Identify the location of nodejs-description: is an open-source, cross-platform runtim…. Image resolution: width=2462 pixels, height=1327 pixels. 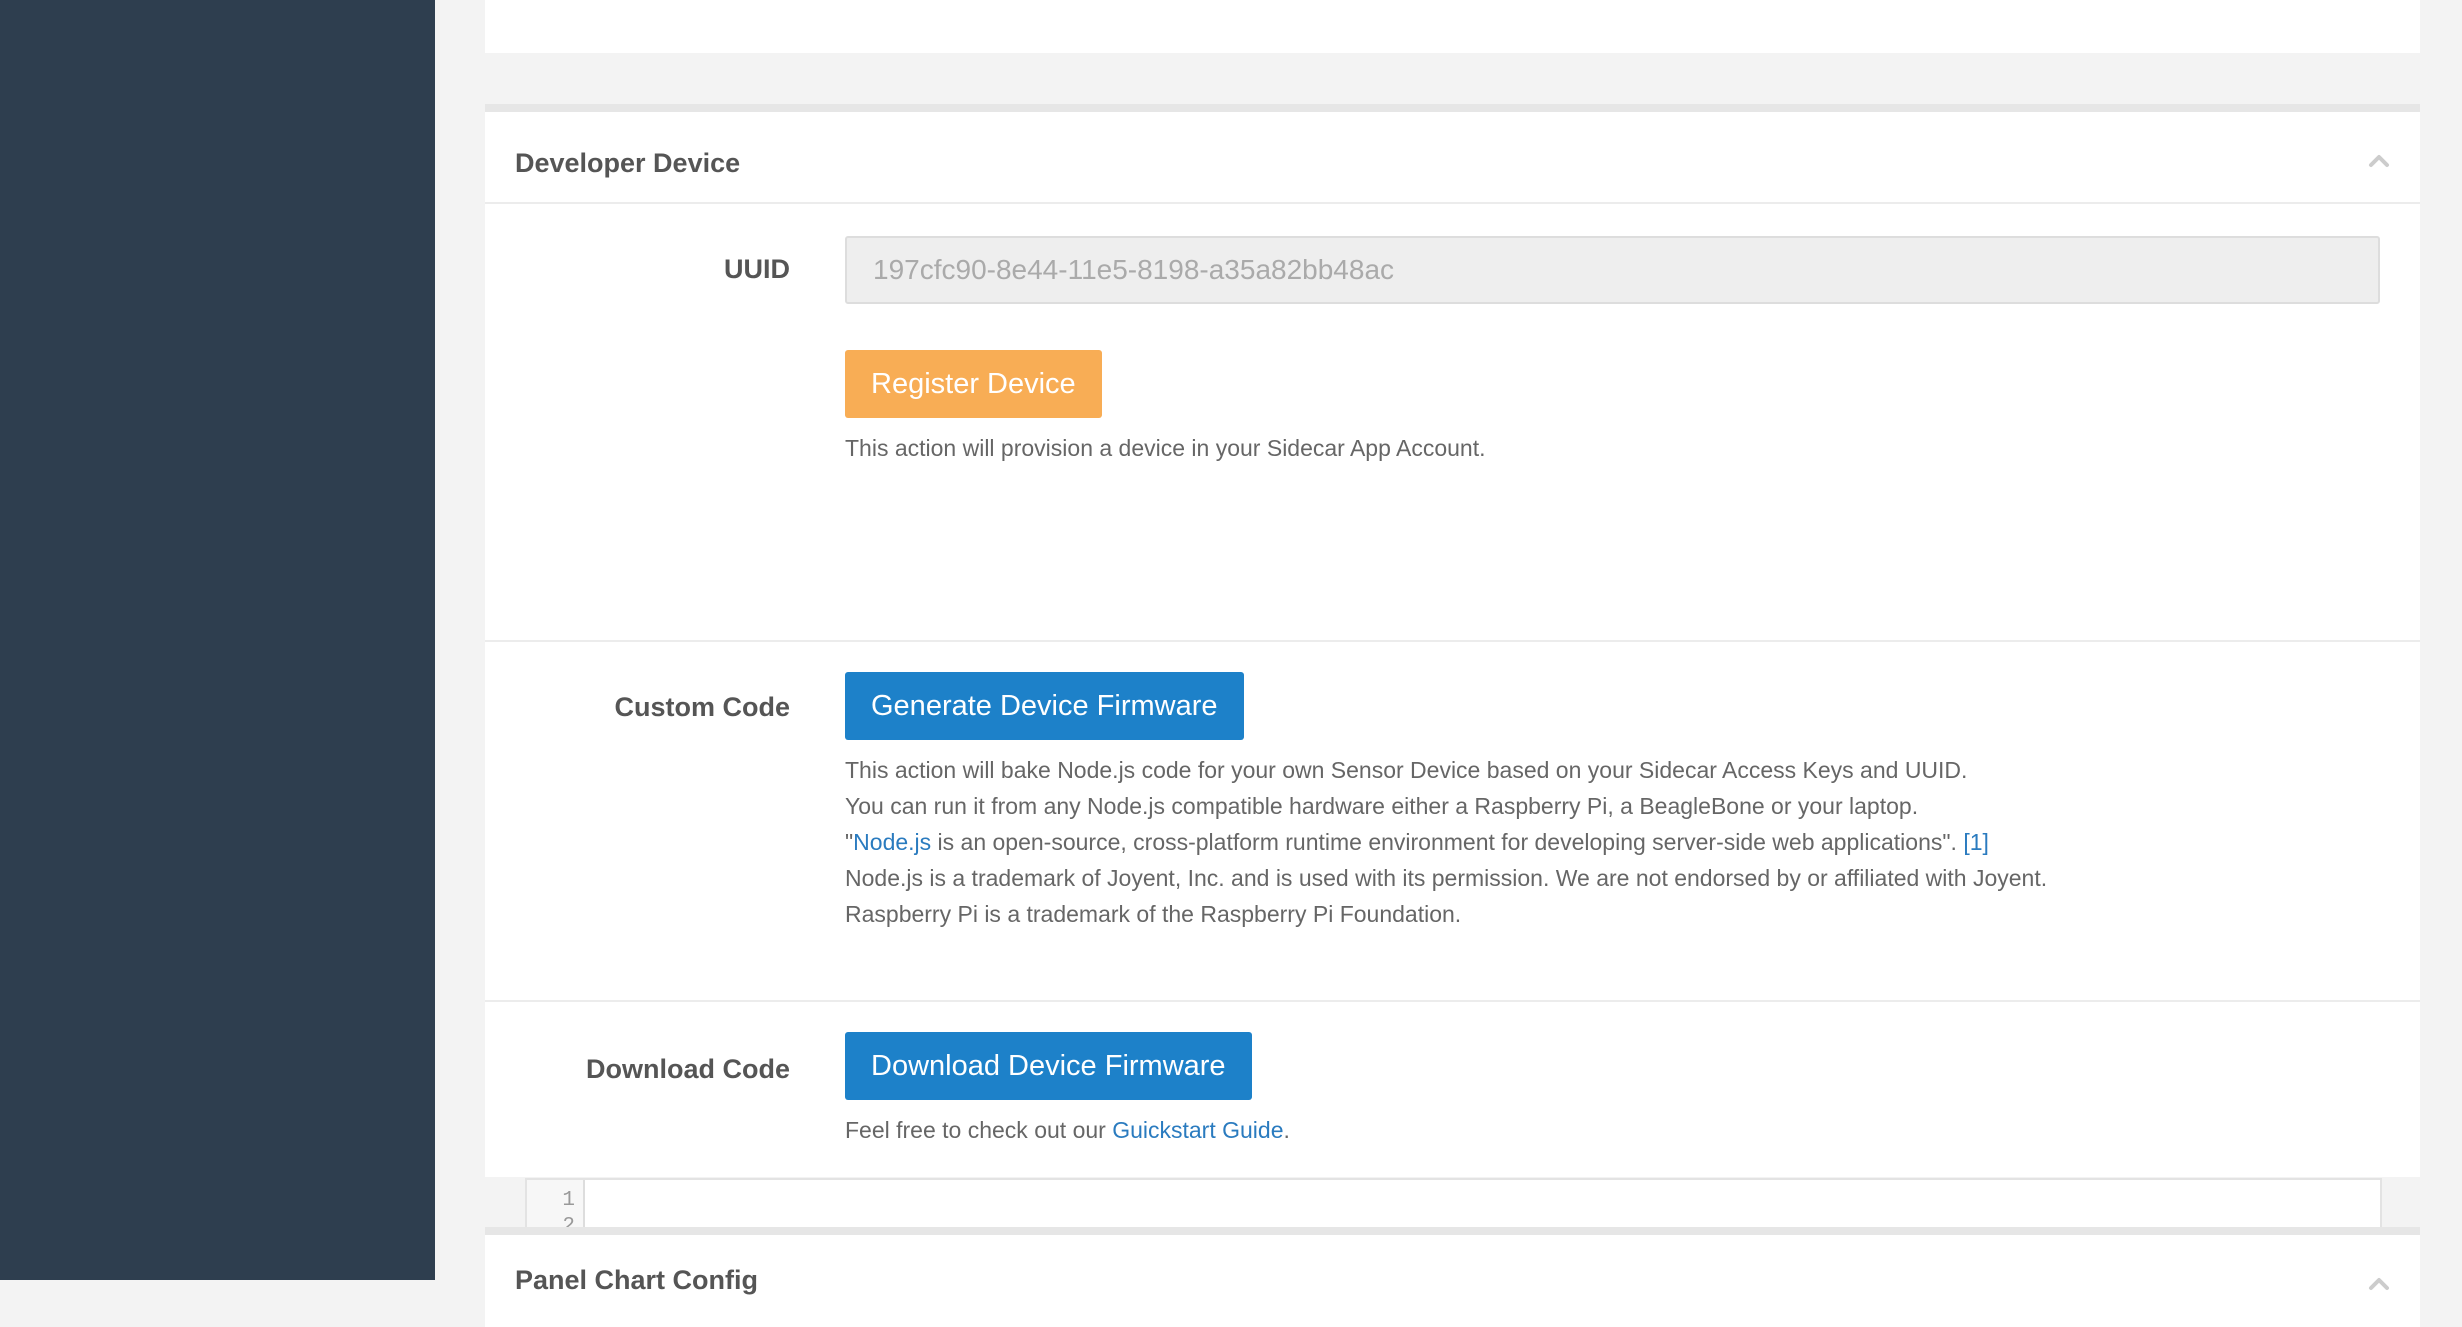
(1447, 842).